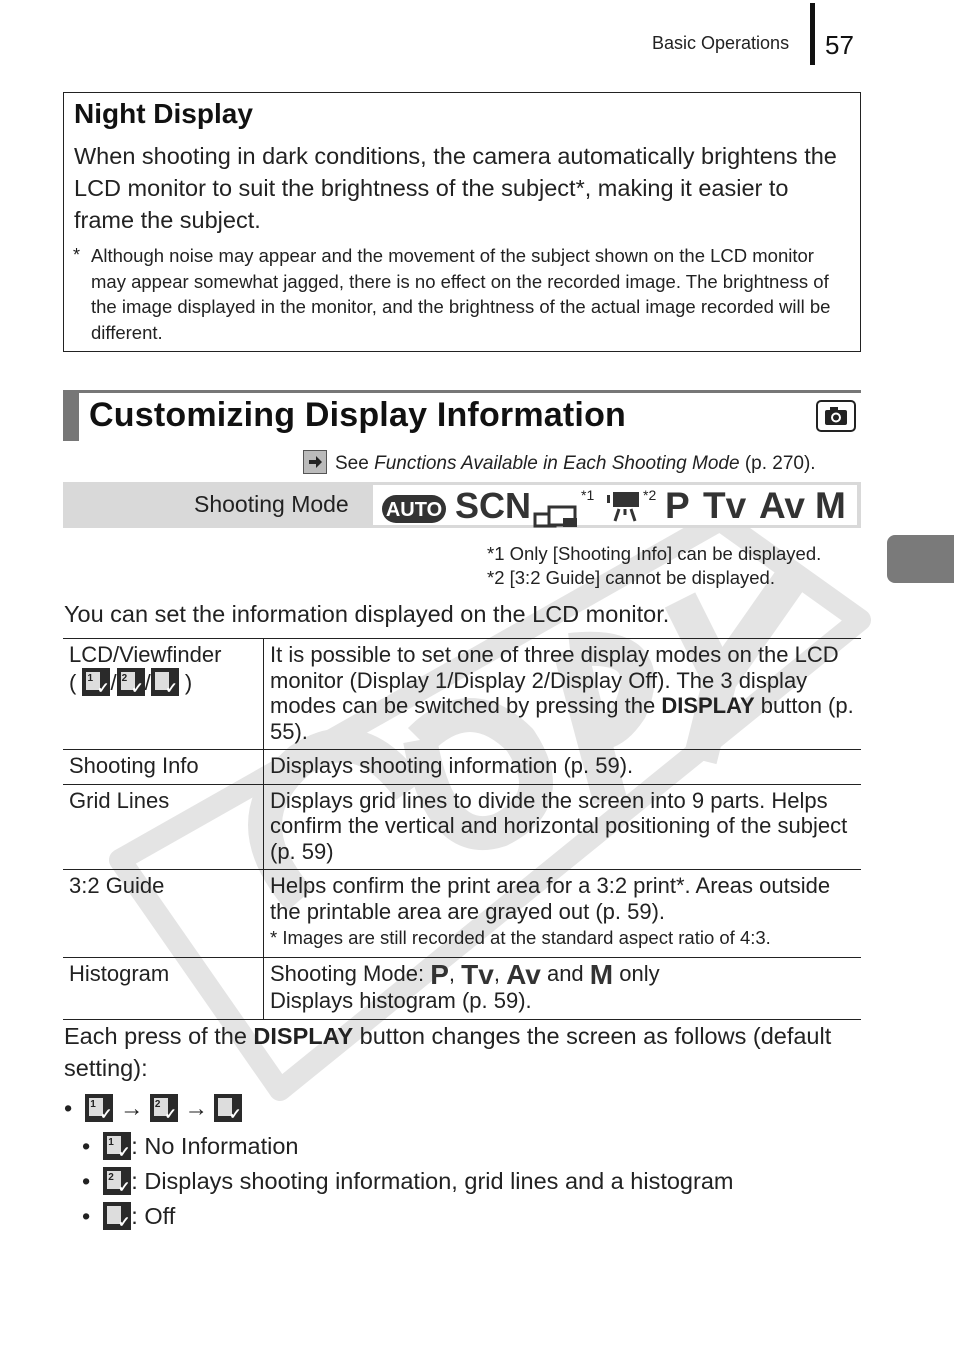 The width and height of the screenshot is (954, 1345). Describe the element at coordinates (145, 654) in the screenshot. I see `row-name: LCD/Viewfinder` at that location.